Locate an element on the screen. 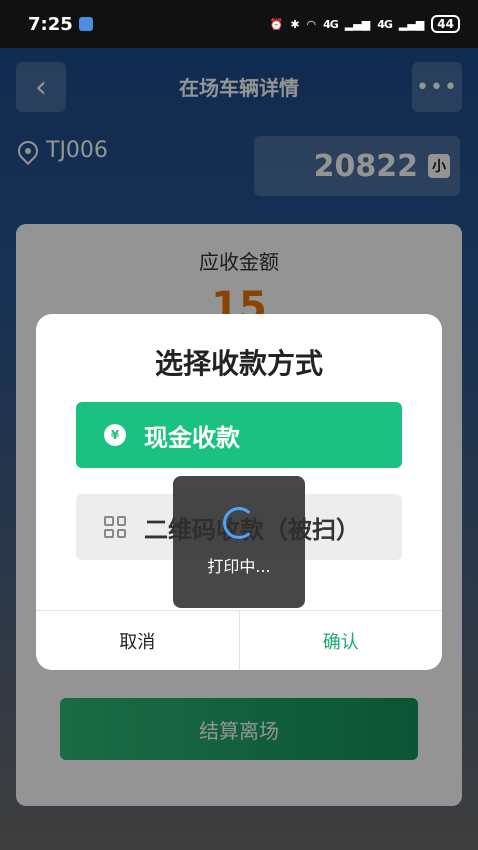 This screenshot has height=850, width=478. confirm-button: 确认 is located at coordinates (341, 640).